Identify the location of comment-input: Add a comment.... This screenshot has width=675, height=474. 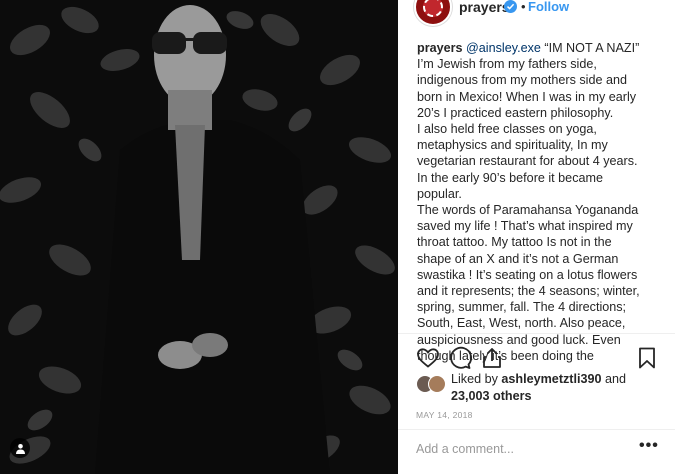
(465, 449).